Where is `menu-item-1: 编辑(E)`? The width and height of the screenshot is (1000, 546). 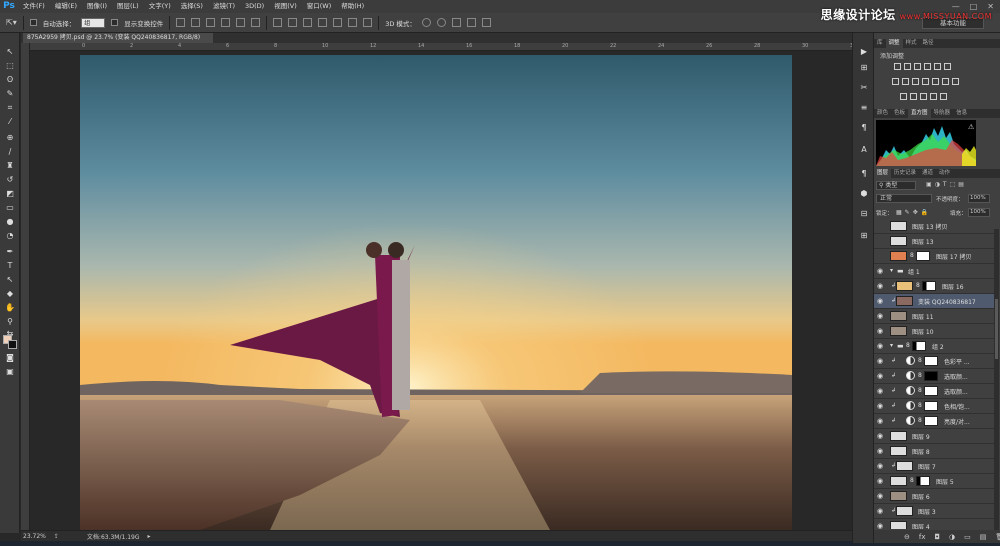 menu-item-1: 编辑(E) is located at coordinates (66, 6).